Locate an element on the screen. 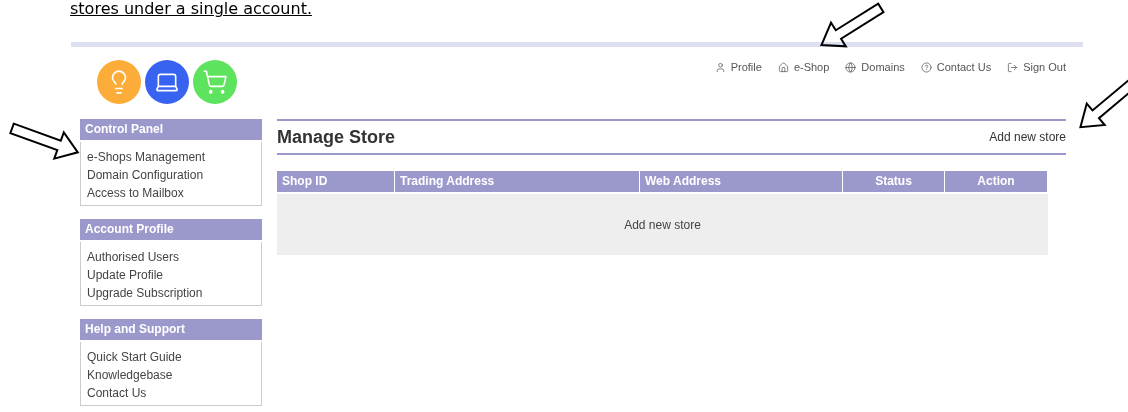 The height and width of the screenshot is (412, 1128). help-icon is located at coordinates (926, 67).